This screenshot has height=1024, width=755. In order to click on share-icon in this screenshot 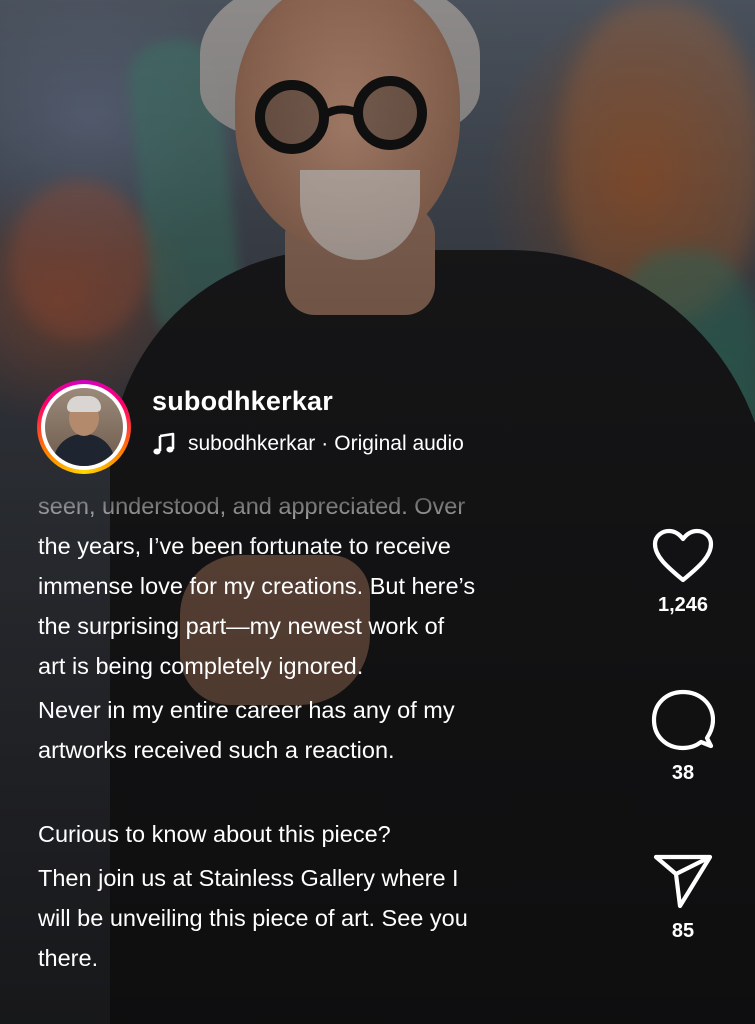, I will do `click(683, 881)`.